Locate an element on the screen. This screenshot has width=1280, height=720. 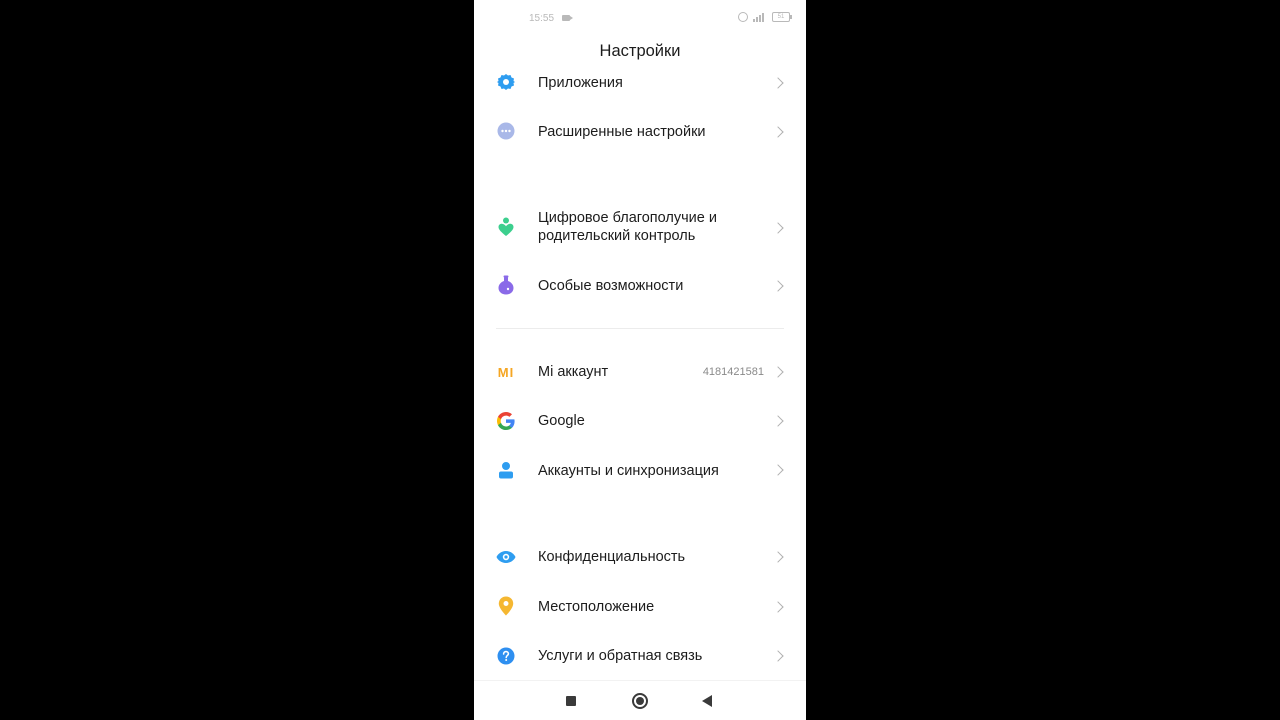
navigation-bar is located at coordinates (640, 700).